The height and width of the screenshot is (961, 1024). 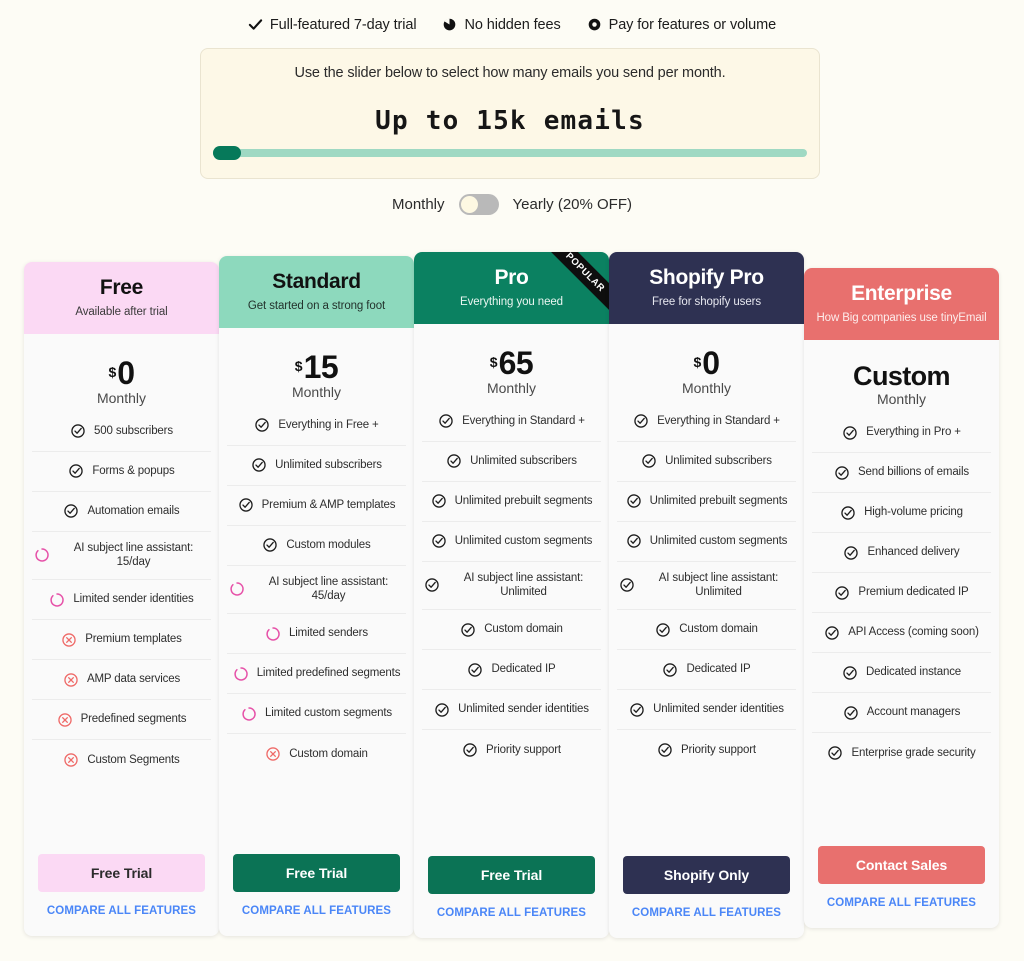 What do you see at coordinates (706, 875) in the screenshot?
I see `plan-cta-button: Shopify Only` at bounding box center [706, 875].